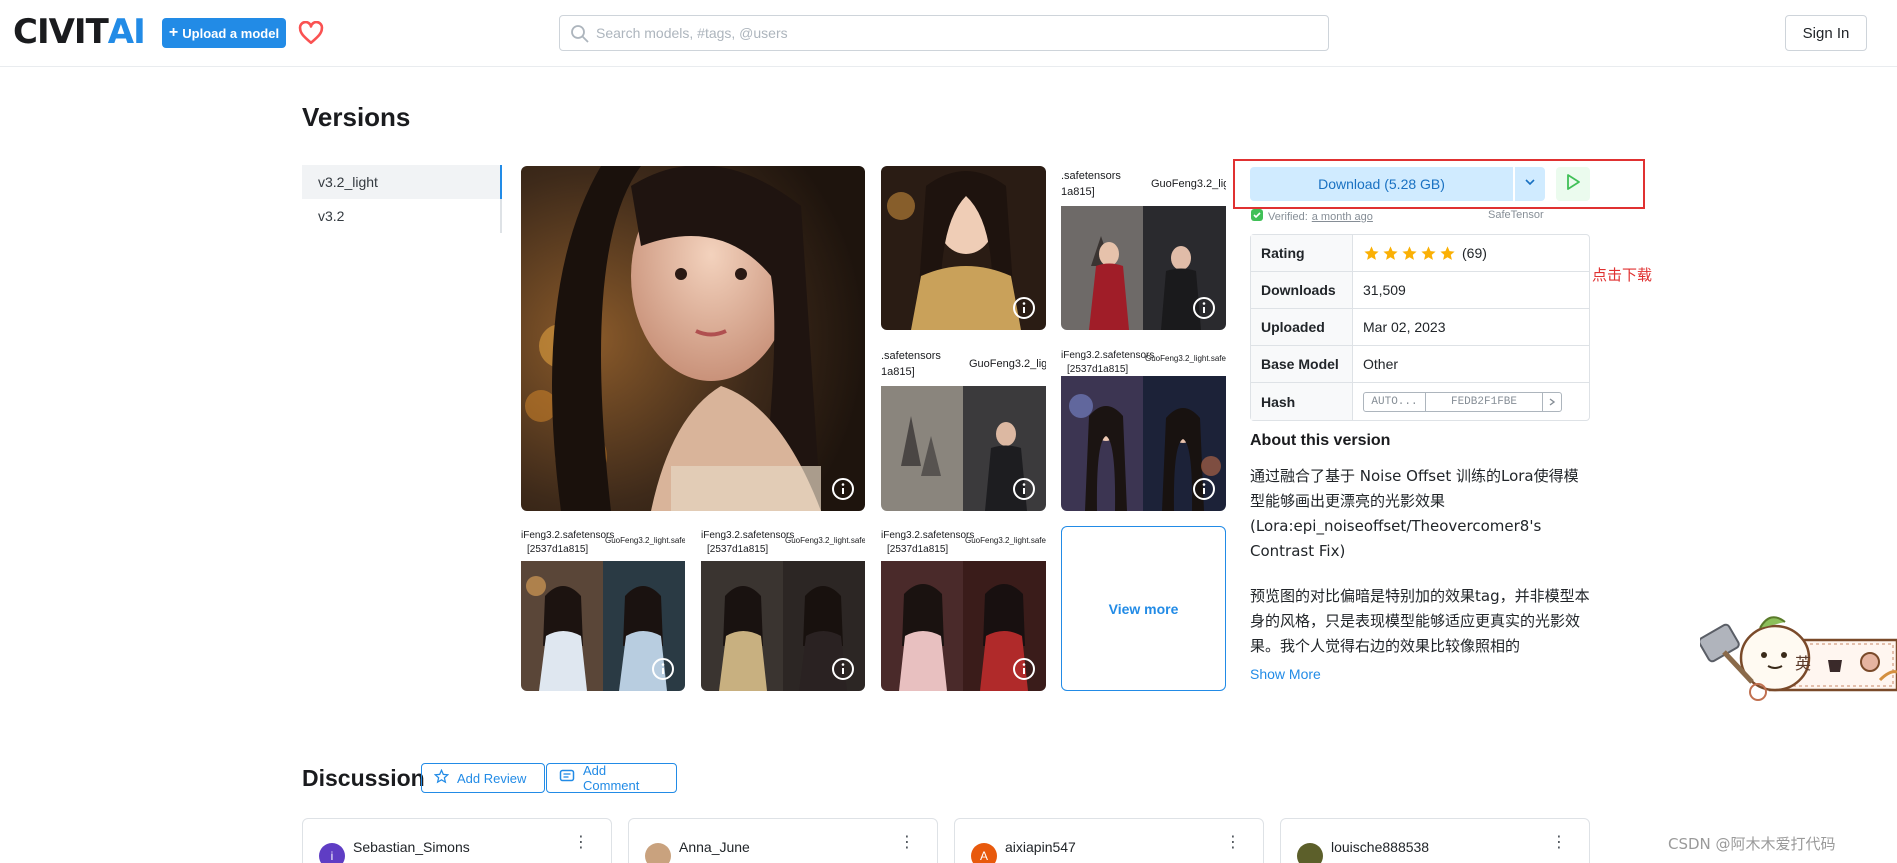 Image resolution: width=1897 pixels, height=863 pixels. I want to click on username: louische888538, so click(1380, 847).